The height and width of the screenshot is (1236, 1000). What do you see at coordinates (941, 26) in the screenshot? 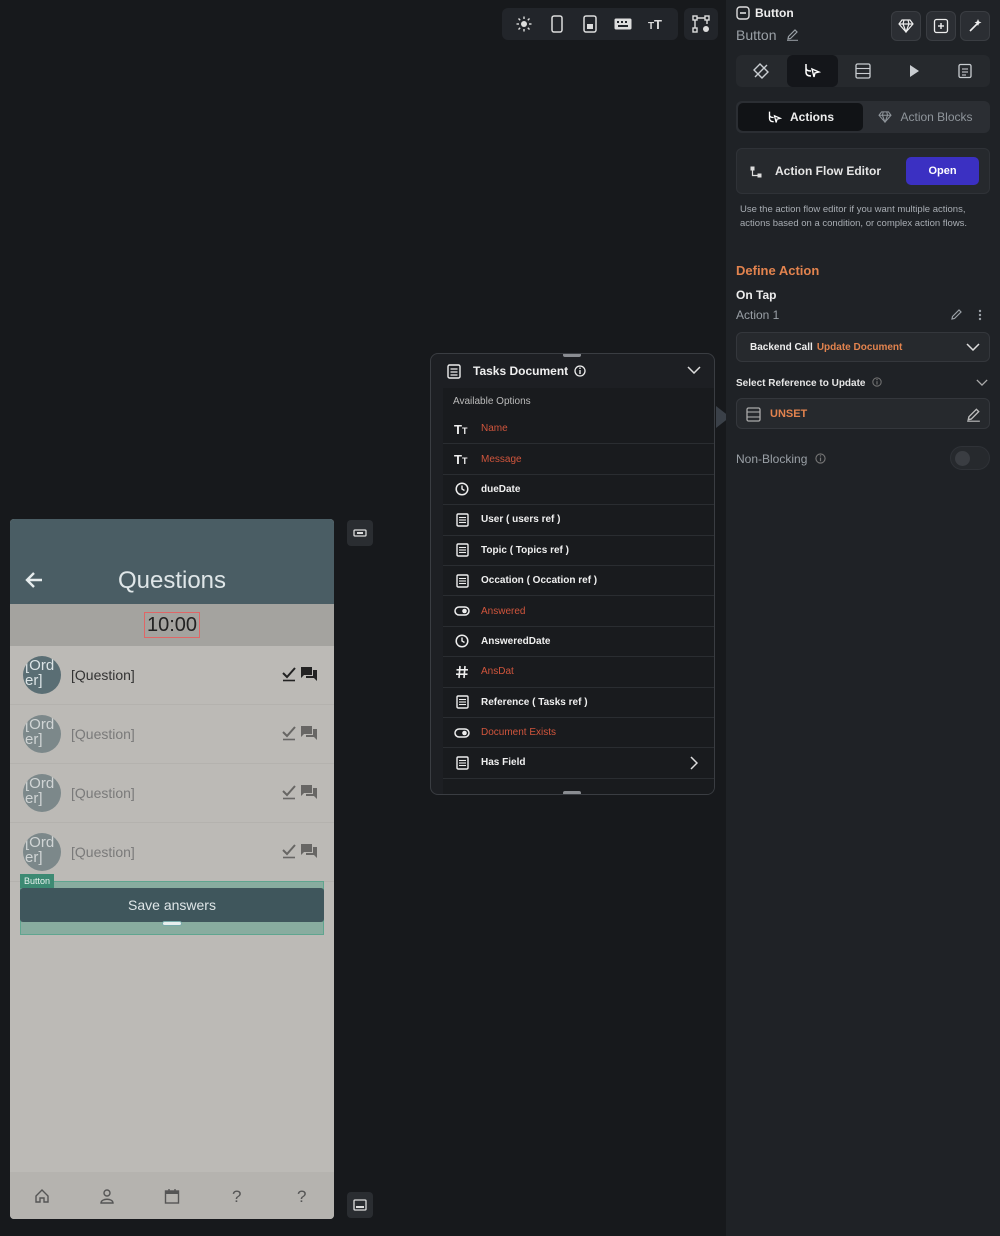
I see `add-widget-icon` at bounding box center [941, 26].